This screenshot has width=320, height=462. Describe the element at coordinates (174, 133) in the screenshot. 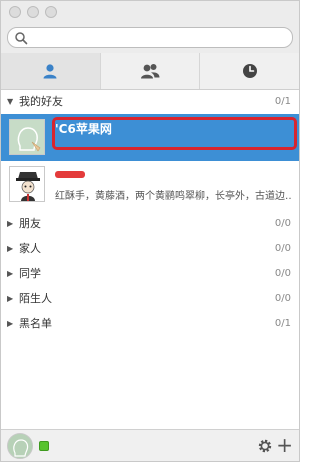

I see `highlight-box` at that location.